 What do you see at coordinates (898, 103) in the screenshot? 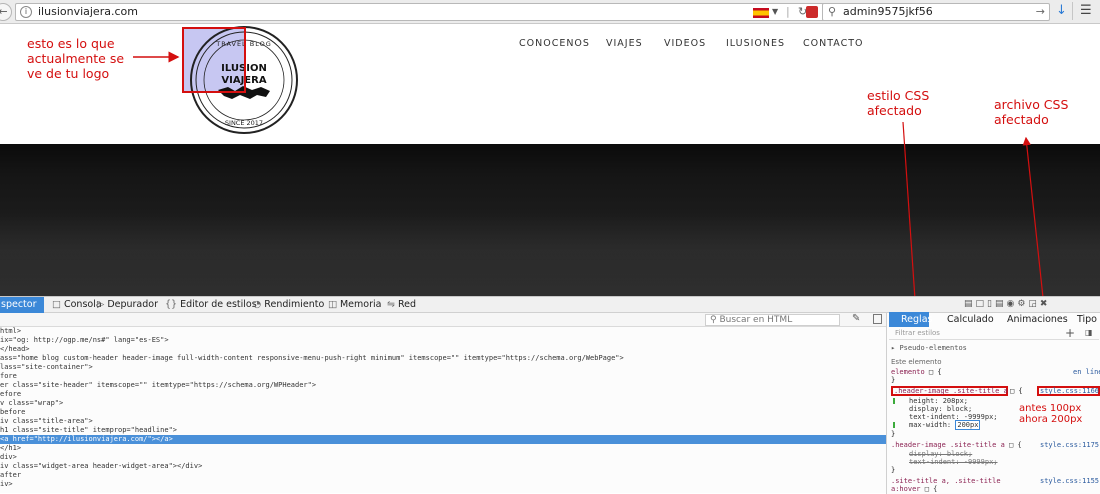
I see `annotation-css-style: estilo CSS afectado` at bounding box center [898, 103].